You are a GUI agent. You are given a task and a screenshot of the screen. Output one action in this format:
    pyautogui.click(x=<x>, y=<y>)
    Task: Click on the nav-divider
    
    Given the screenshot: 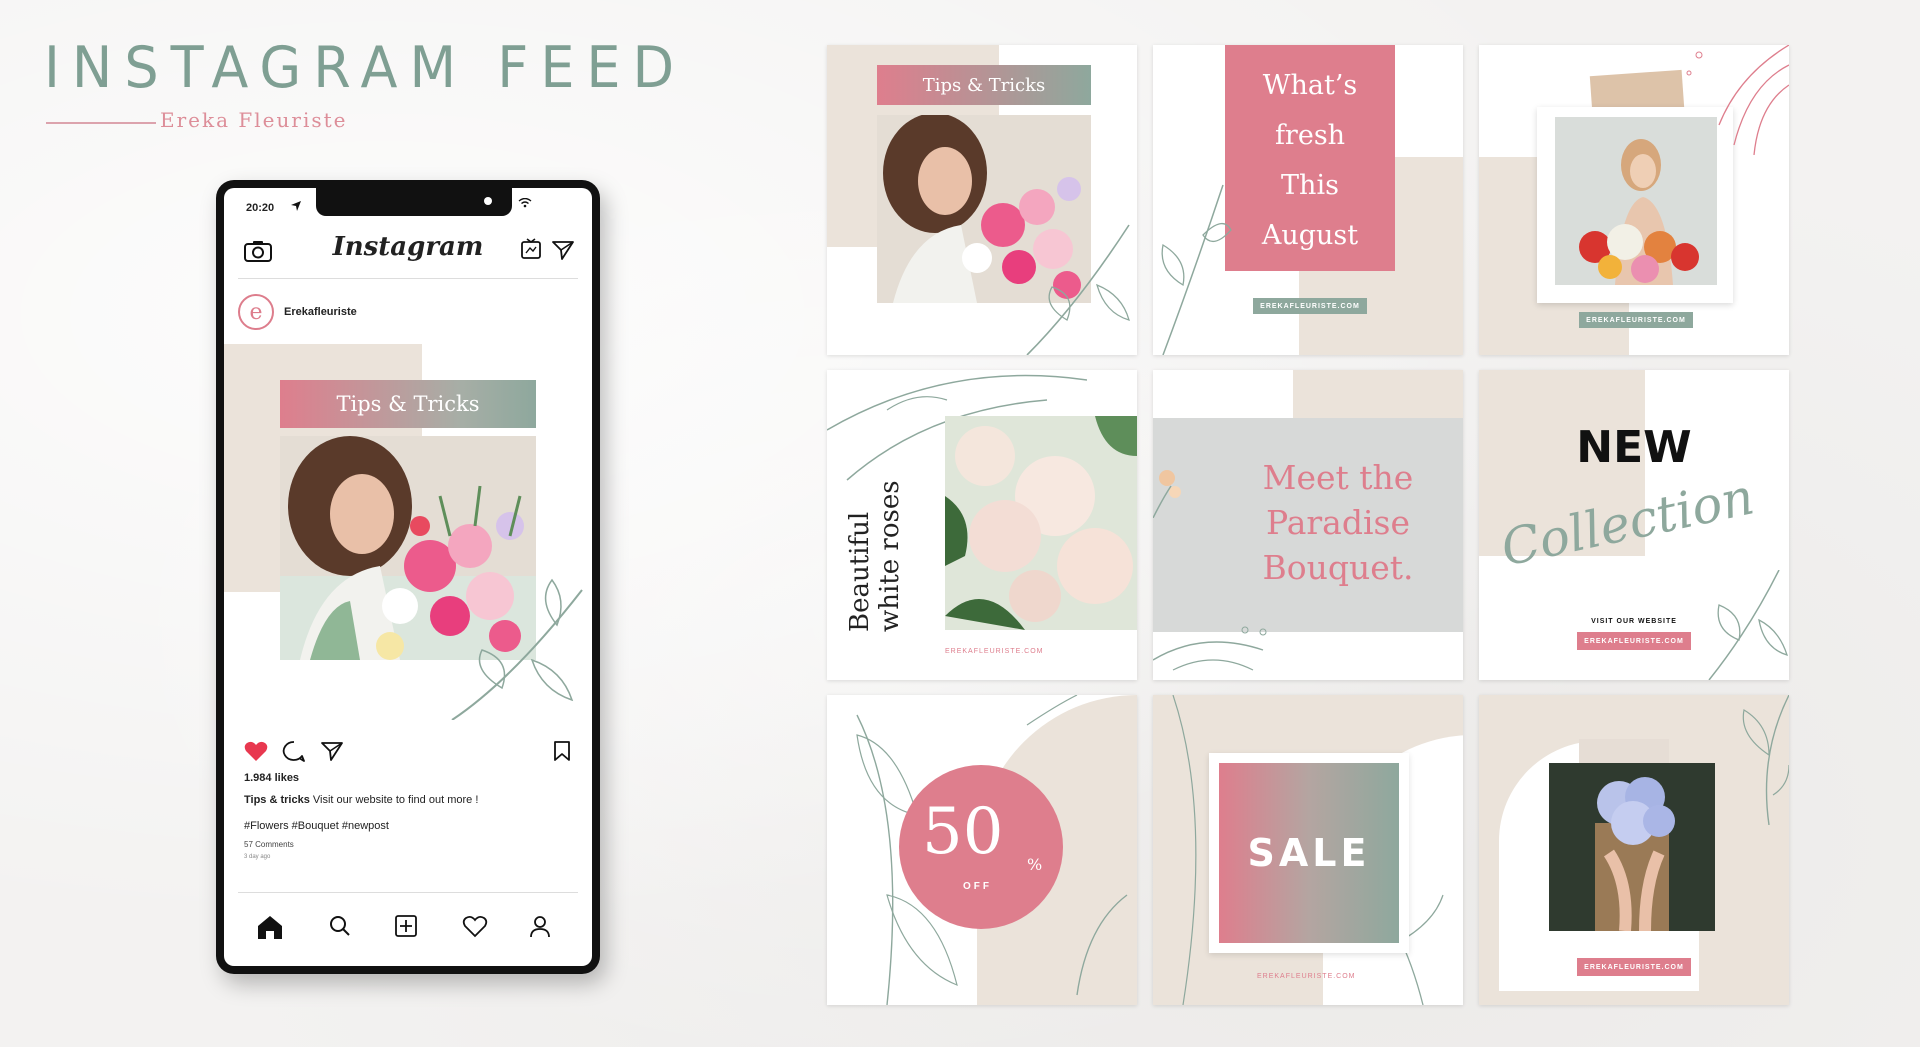 What is the action you would take?
    pyautogui.click(x=408, y=892)
    